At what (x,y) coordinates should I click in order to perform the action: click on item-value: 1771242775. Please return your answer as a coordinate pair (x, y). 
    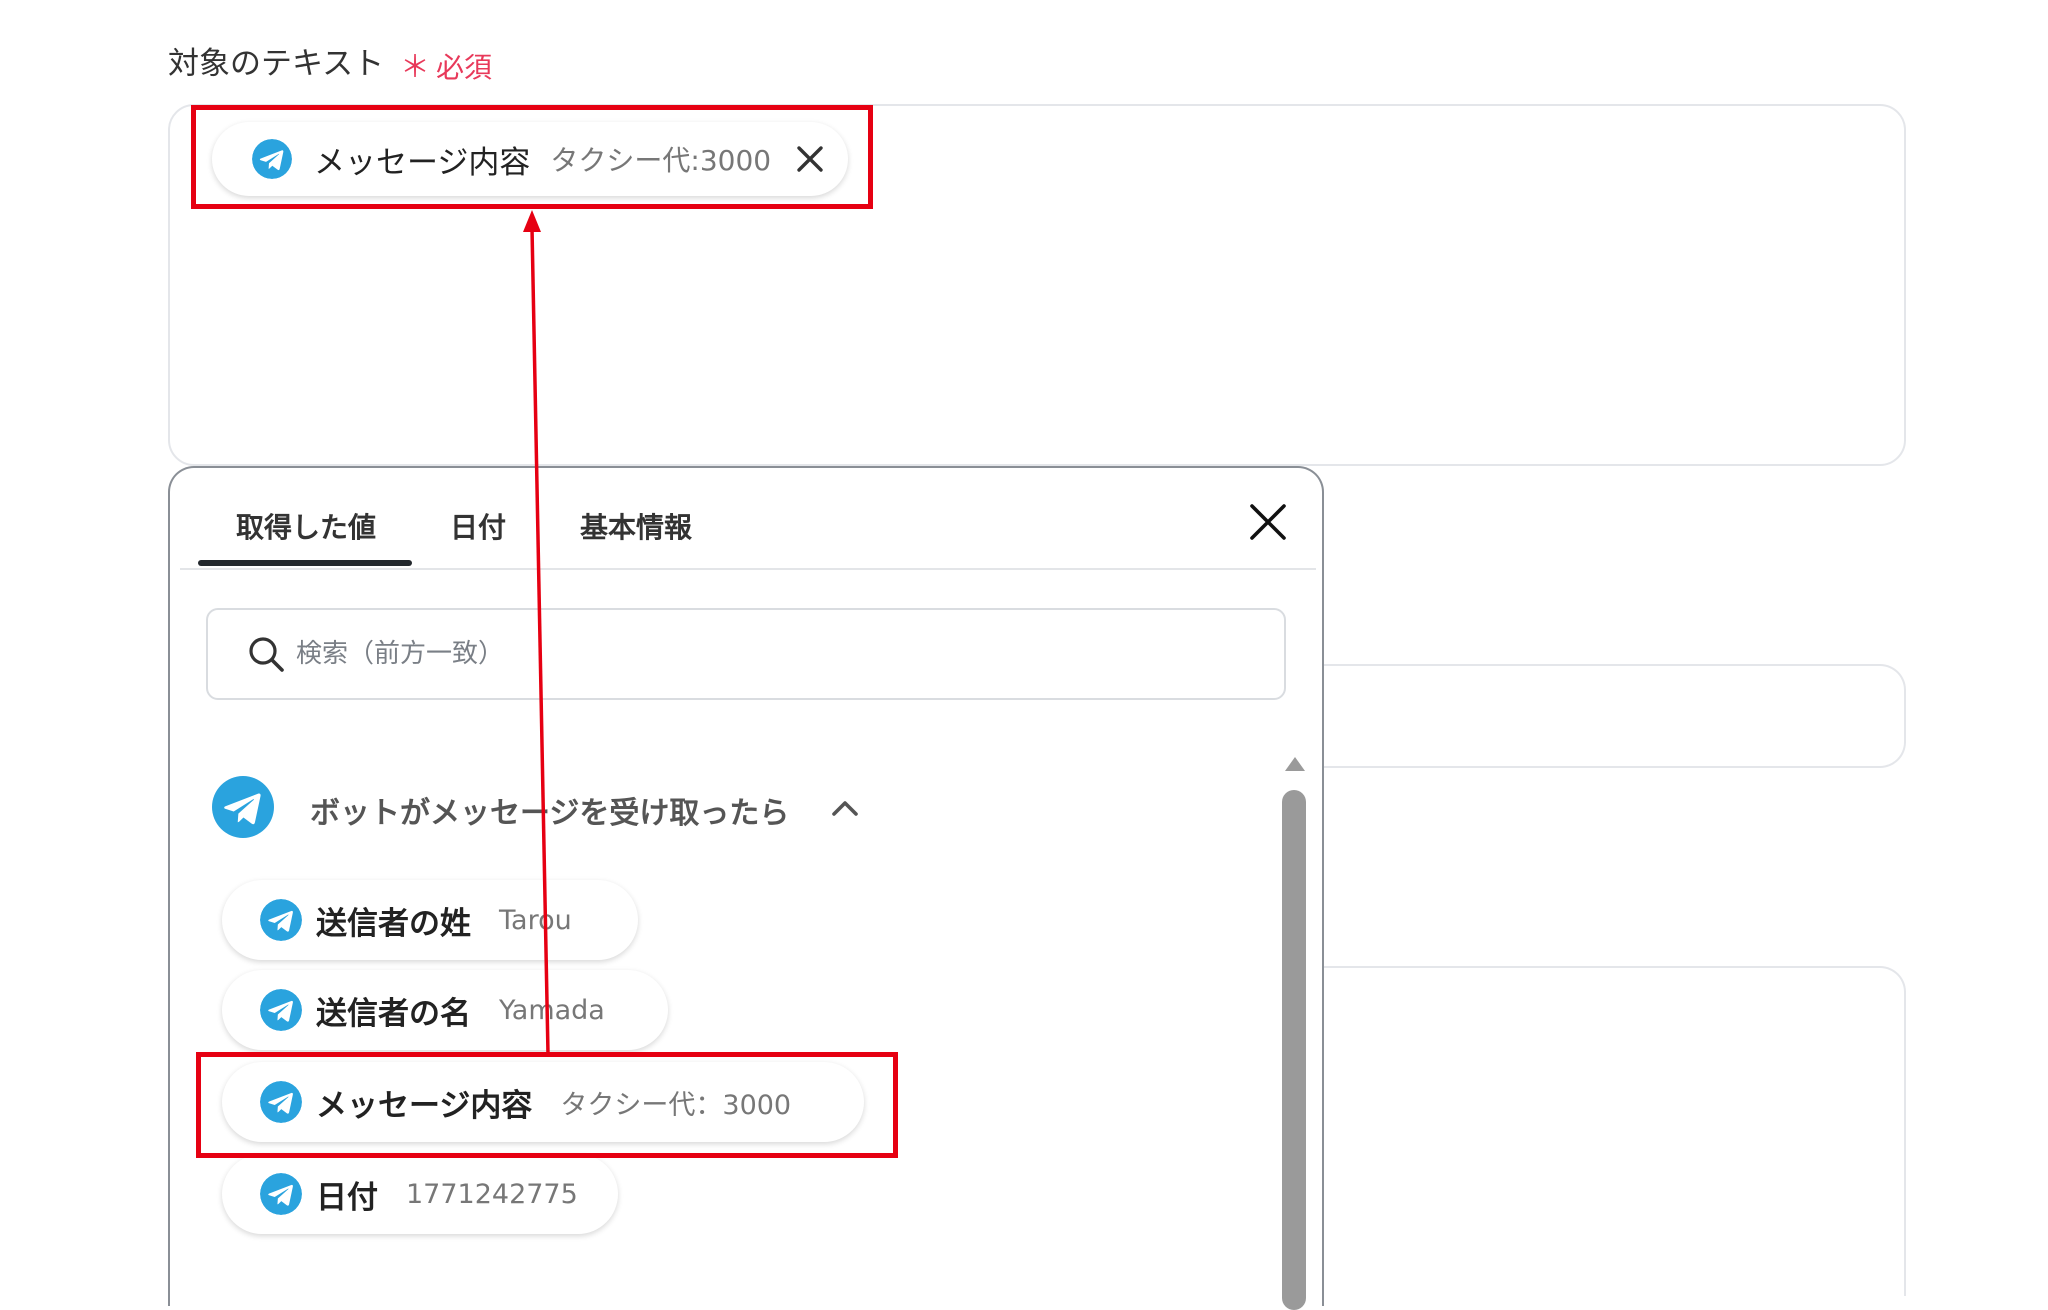
    Looking at the image, I should click on (492, 1194).